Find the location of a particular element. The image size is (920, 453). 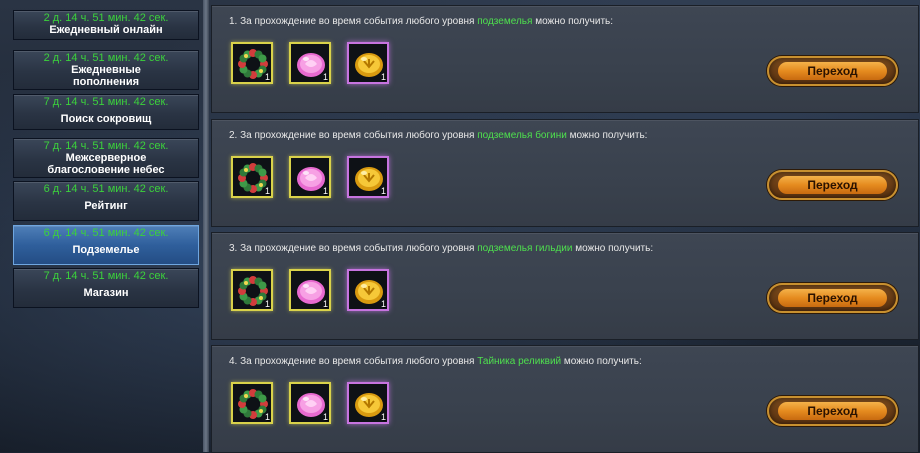

sidebar-item-label: Ежедневные пополнения is located at coordinates (106, 76).